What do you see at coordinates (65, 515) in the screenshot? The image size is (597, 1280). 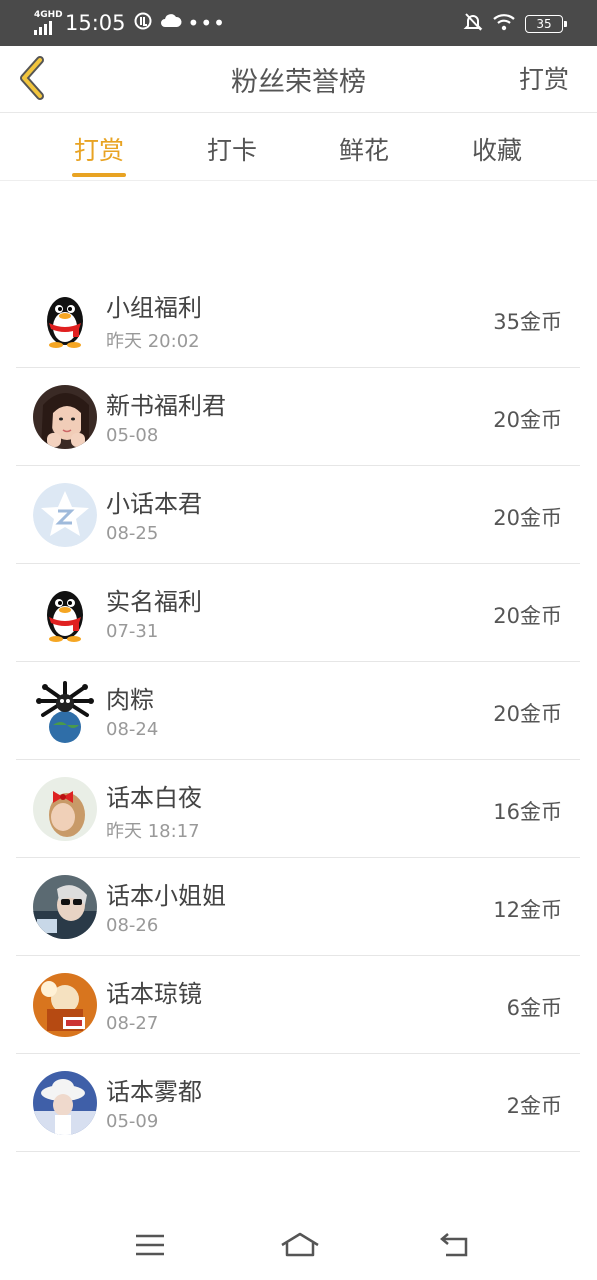 I see `qzone-star-icon` at bounding box center [65, 515].